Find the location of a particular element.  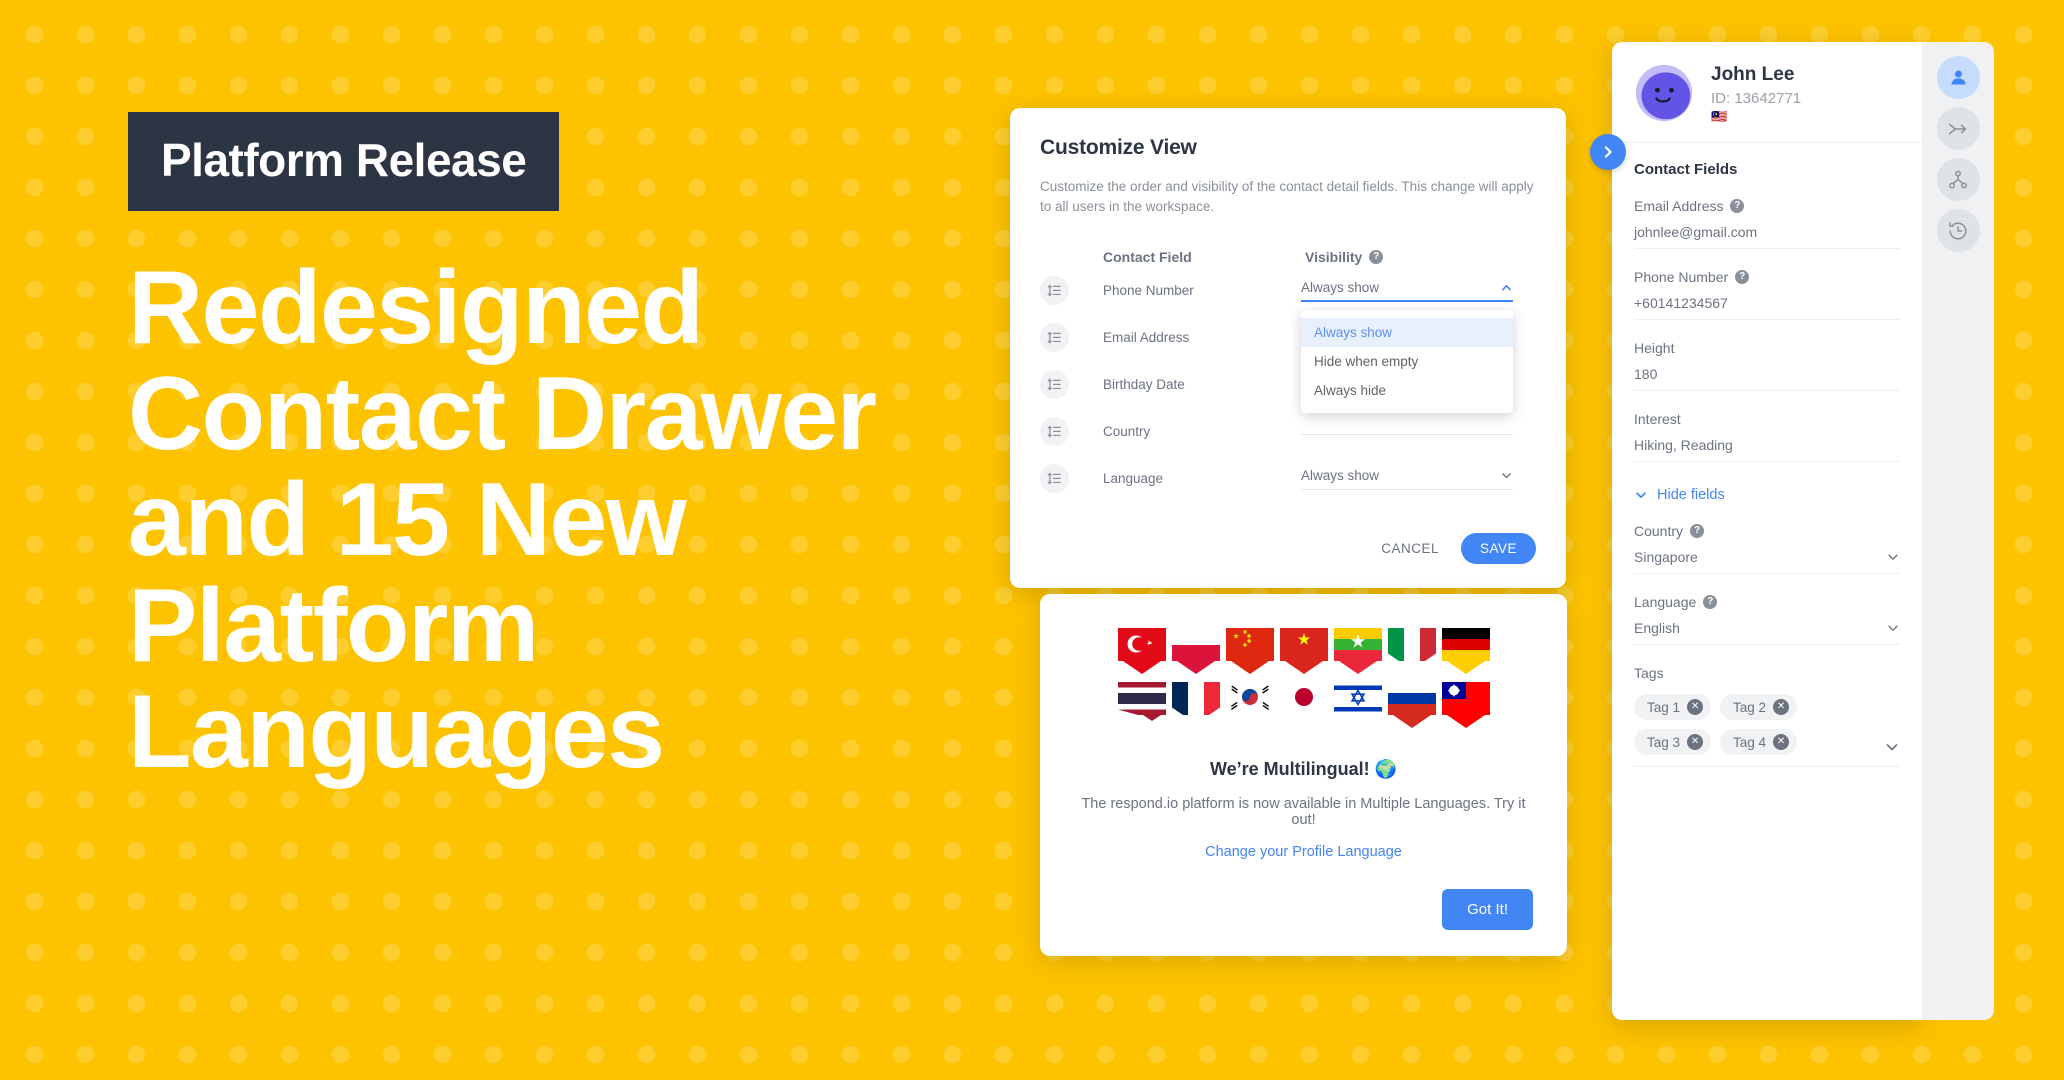

field-name: Email Address is located at coordinates (1146, 337).